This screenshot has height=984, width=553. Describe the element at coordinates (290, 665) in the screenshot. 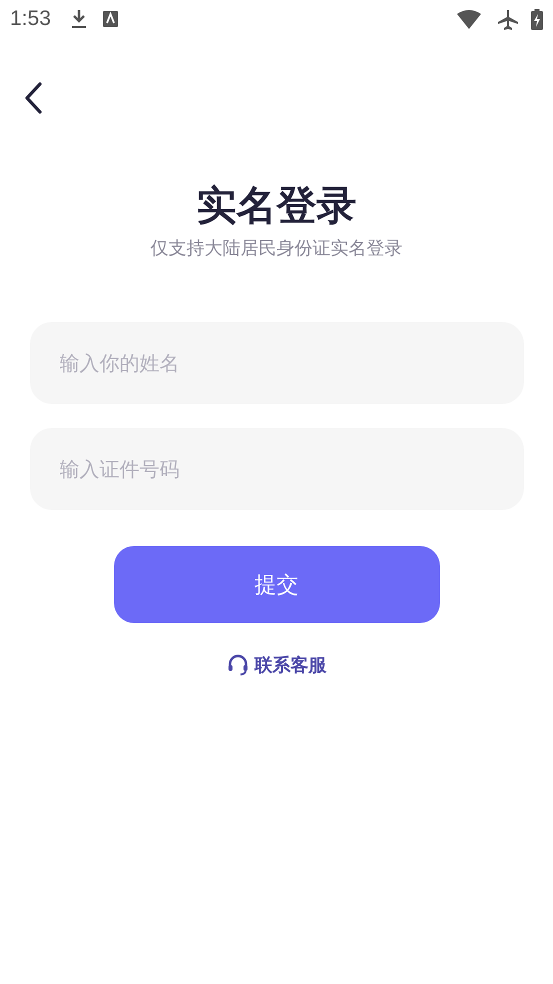

I see `contact-support-link: 联系客服` at that location.